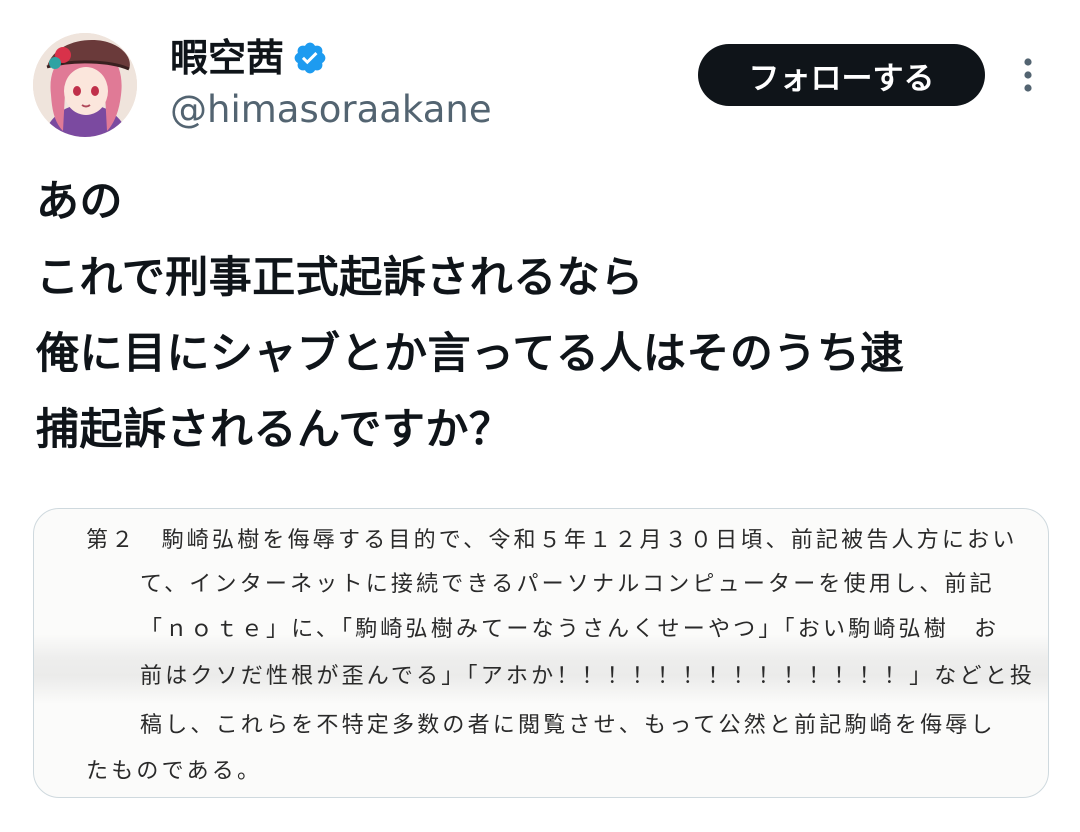  Describe the element at coordinates (567, 584) in the screenshot. I see `document-line: て、インターネットに接続できるパーソナルコンピューターを使用し、前記` at that location.